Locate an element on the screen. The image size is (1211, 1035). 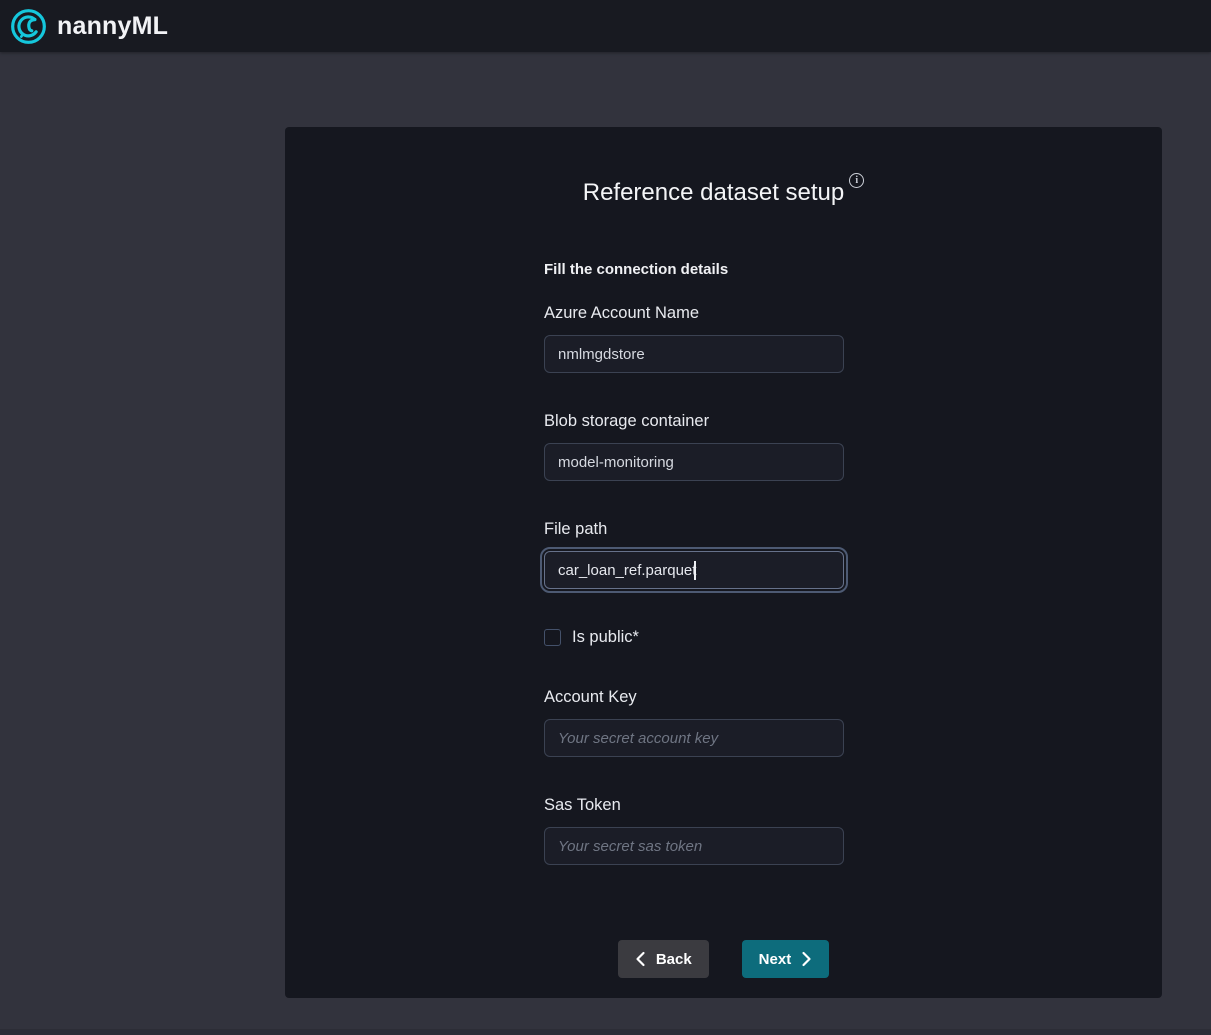
back-button: Back is located at coordinates (663, 959).